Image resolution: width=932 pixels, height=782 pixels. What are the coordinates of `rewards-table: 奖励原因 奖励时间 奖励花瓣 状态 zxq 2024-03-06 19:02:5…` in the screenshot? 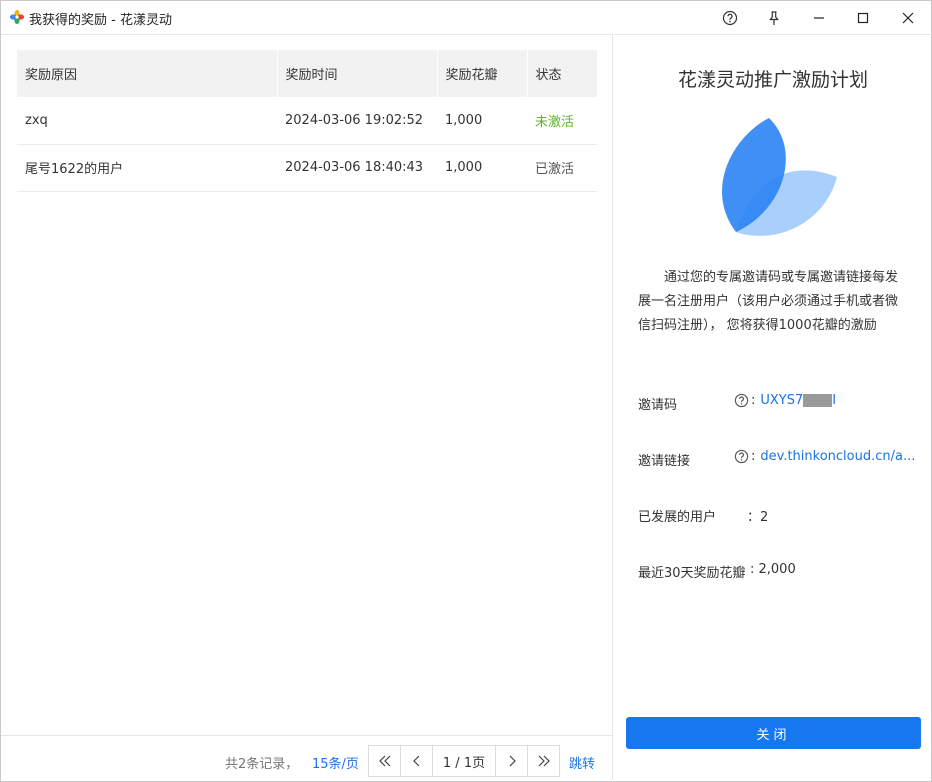 It's located at (307, 121).